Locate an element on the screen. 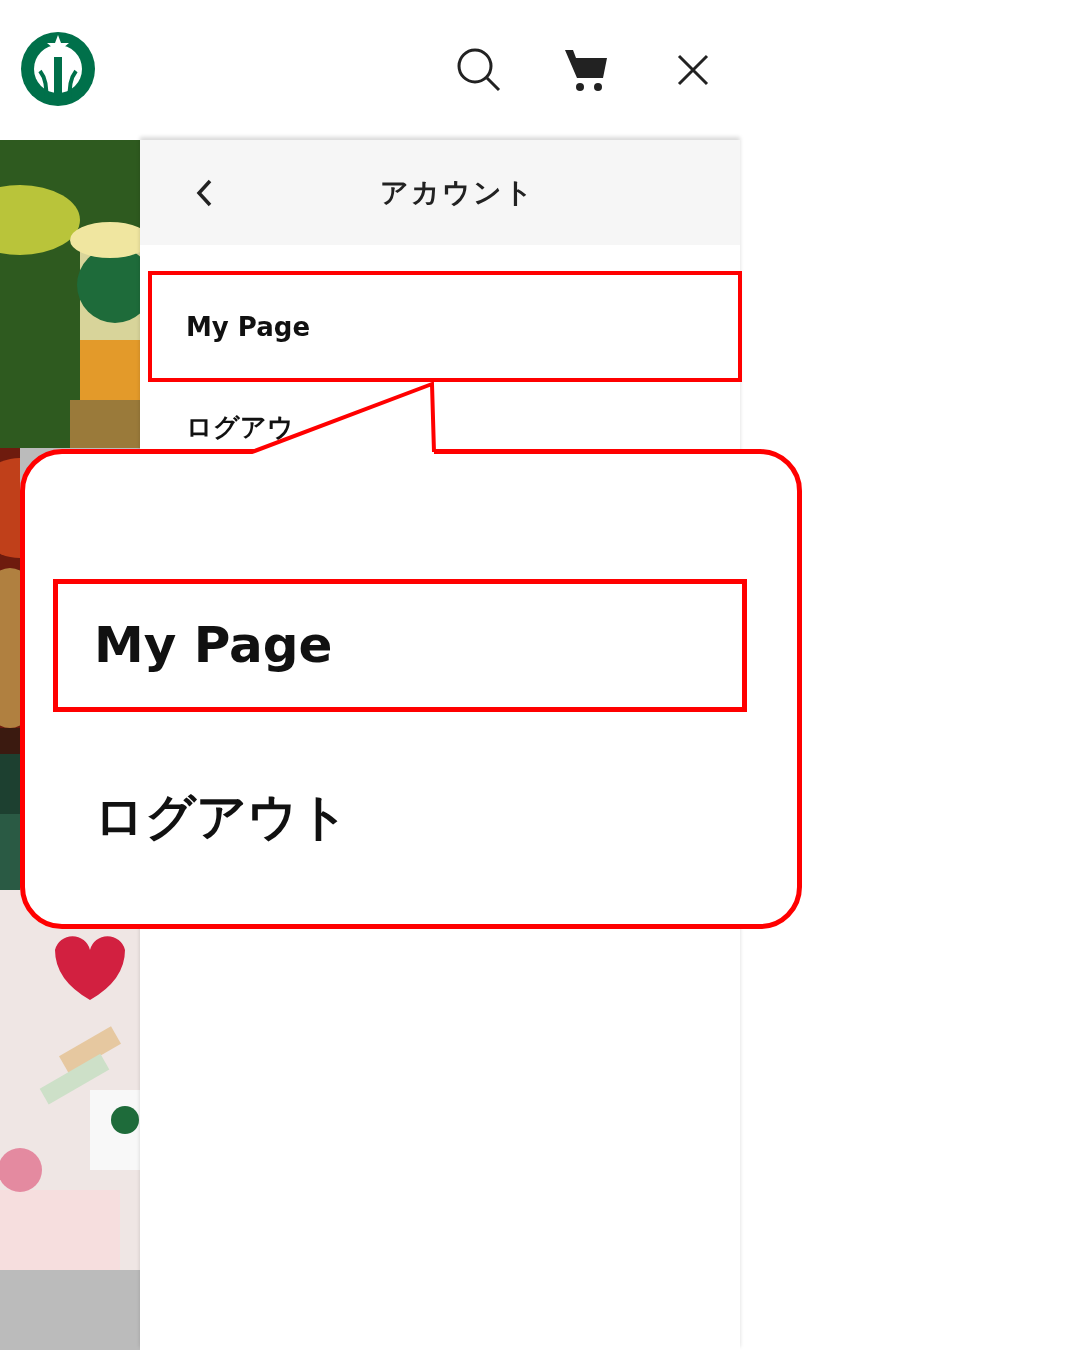  menu-item: My Page is located at coordinates (445, 326).